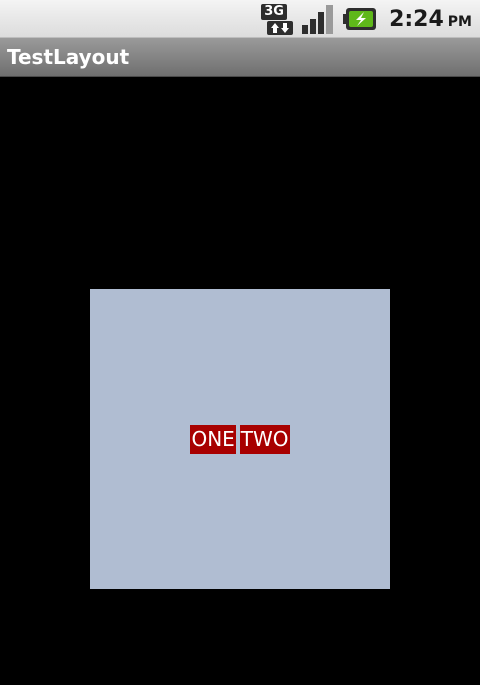 The height and width of the screenshot is (685, 480). I want to click on clock-ampm: PM, so click(459, 21).